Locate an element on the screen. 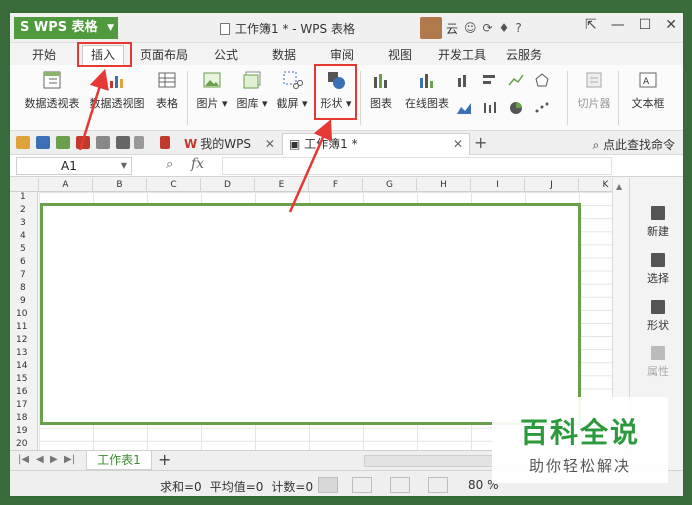 This screenshot has width=692, height=505. row-header: 4 is located at coordinates (24, 236).